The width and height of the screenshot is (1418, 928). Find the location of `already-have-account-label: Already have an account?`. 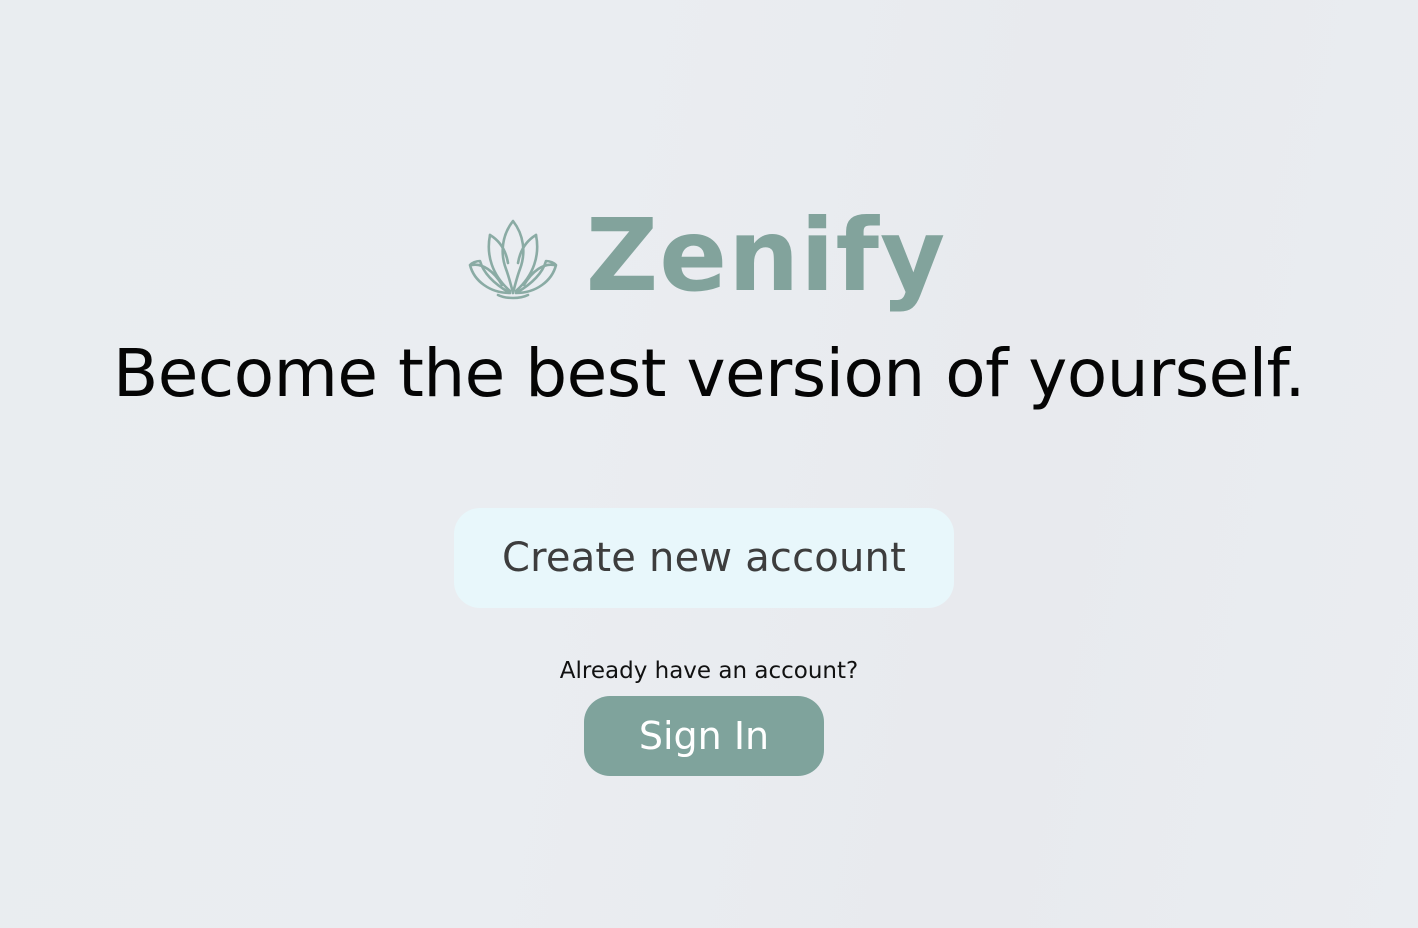

already-have-account-label: Already have an account? is located at coordinates (709, 671).